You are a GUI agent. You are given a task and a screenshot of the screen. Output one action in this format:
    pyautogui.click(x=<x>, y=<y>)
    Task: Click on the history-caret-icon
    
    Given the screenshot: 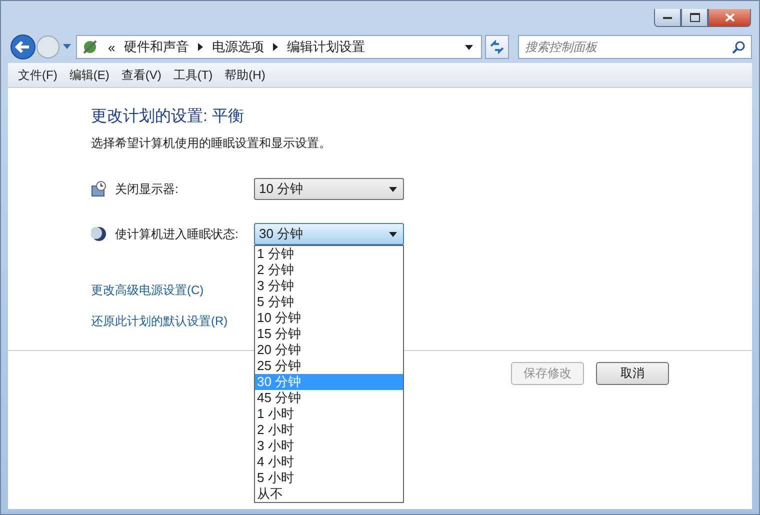 What is the action you would take?
    pyautogui.click(x=67, y=47)
    